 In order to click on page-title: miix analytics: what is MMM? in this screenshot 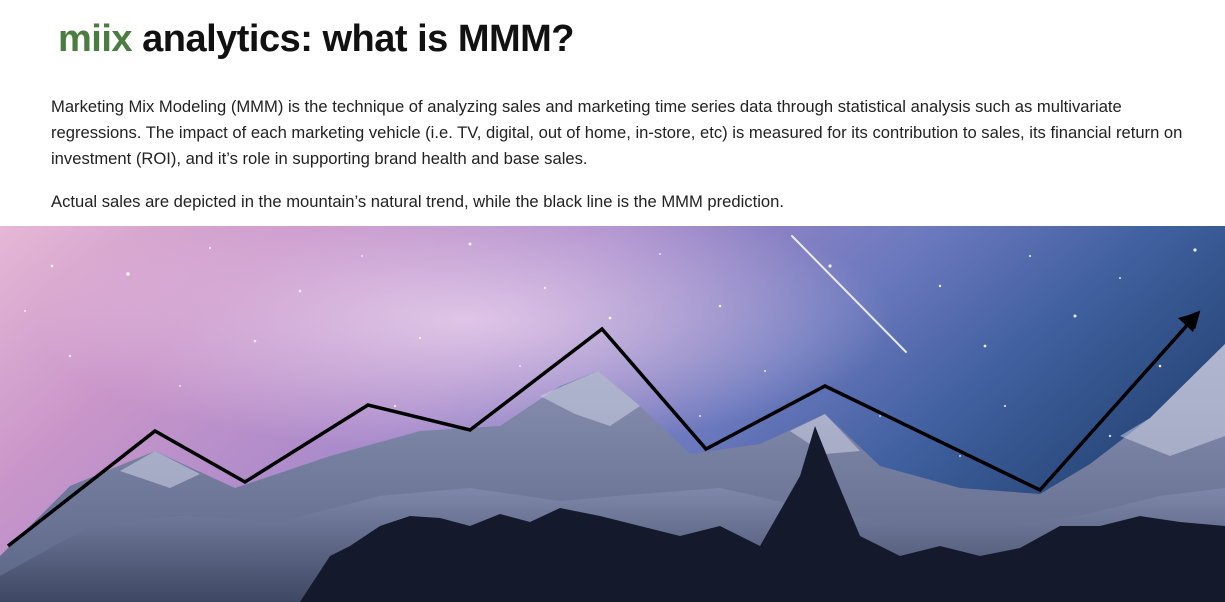, I will do `click(316, 39)`.